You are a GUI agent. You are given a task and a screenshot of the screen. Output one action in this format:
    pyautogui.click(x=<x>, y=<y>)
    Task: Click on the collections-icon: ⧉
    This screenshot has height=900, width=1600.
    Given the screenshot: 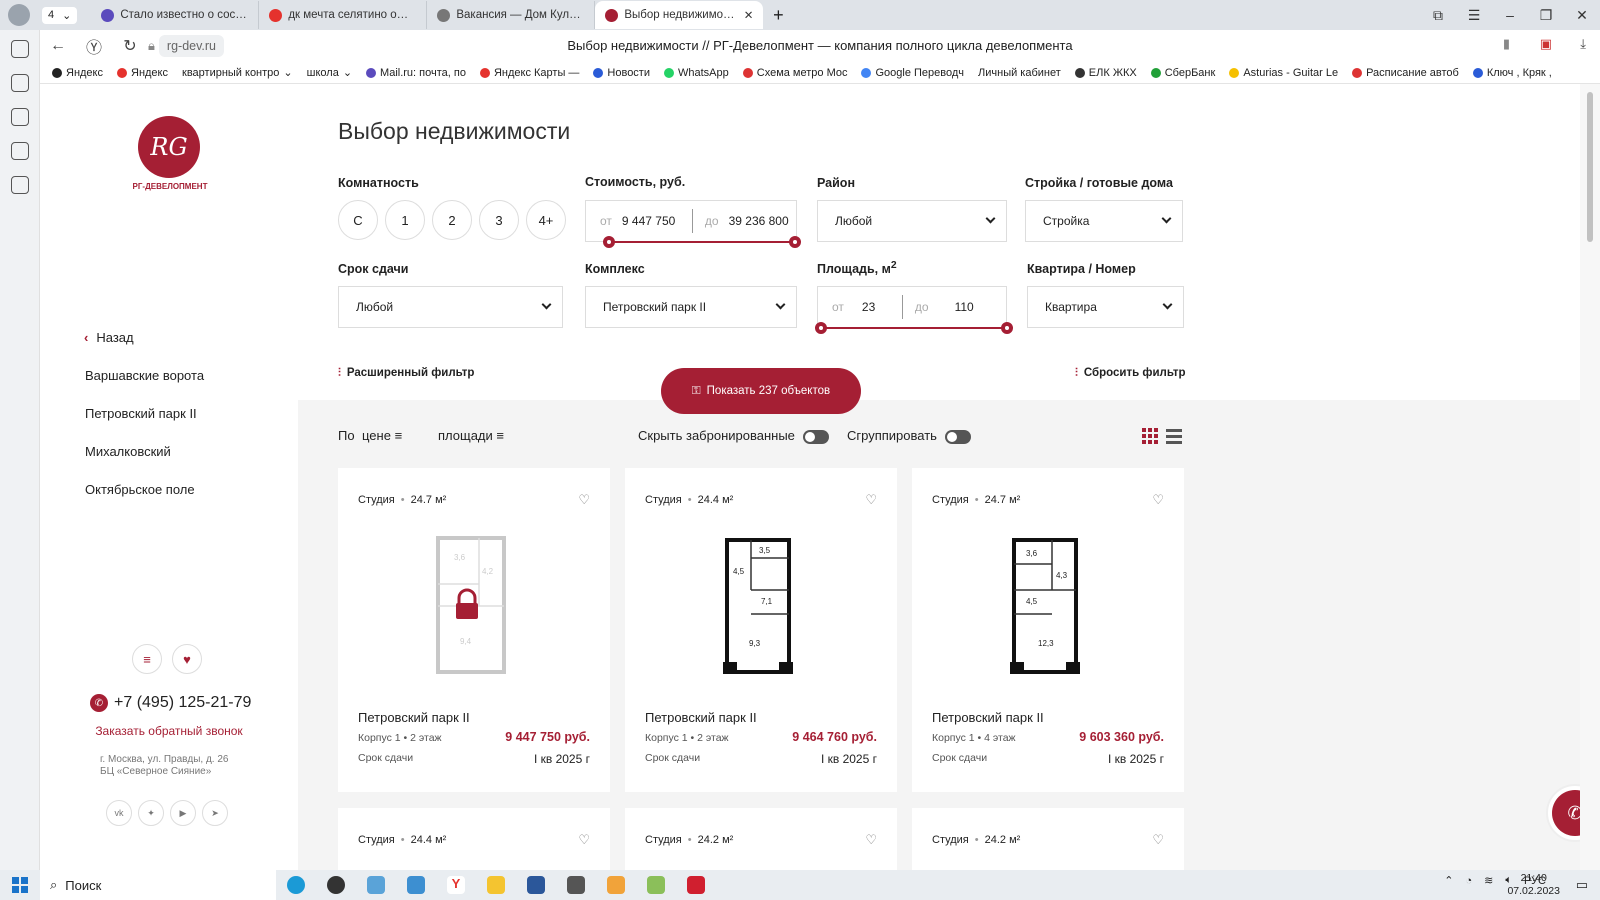 What is the action you would take?
    pyautogui.click(x=1438, y=15)
    